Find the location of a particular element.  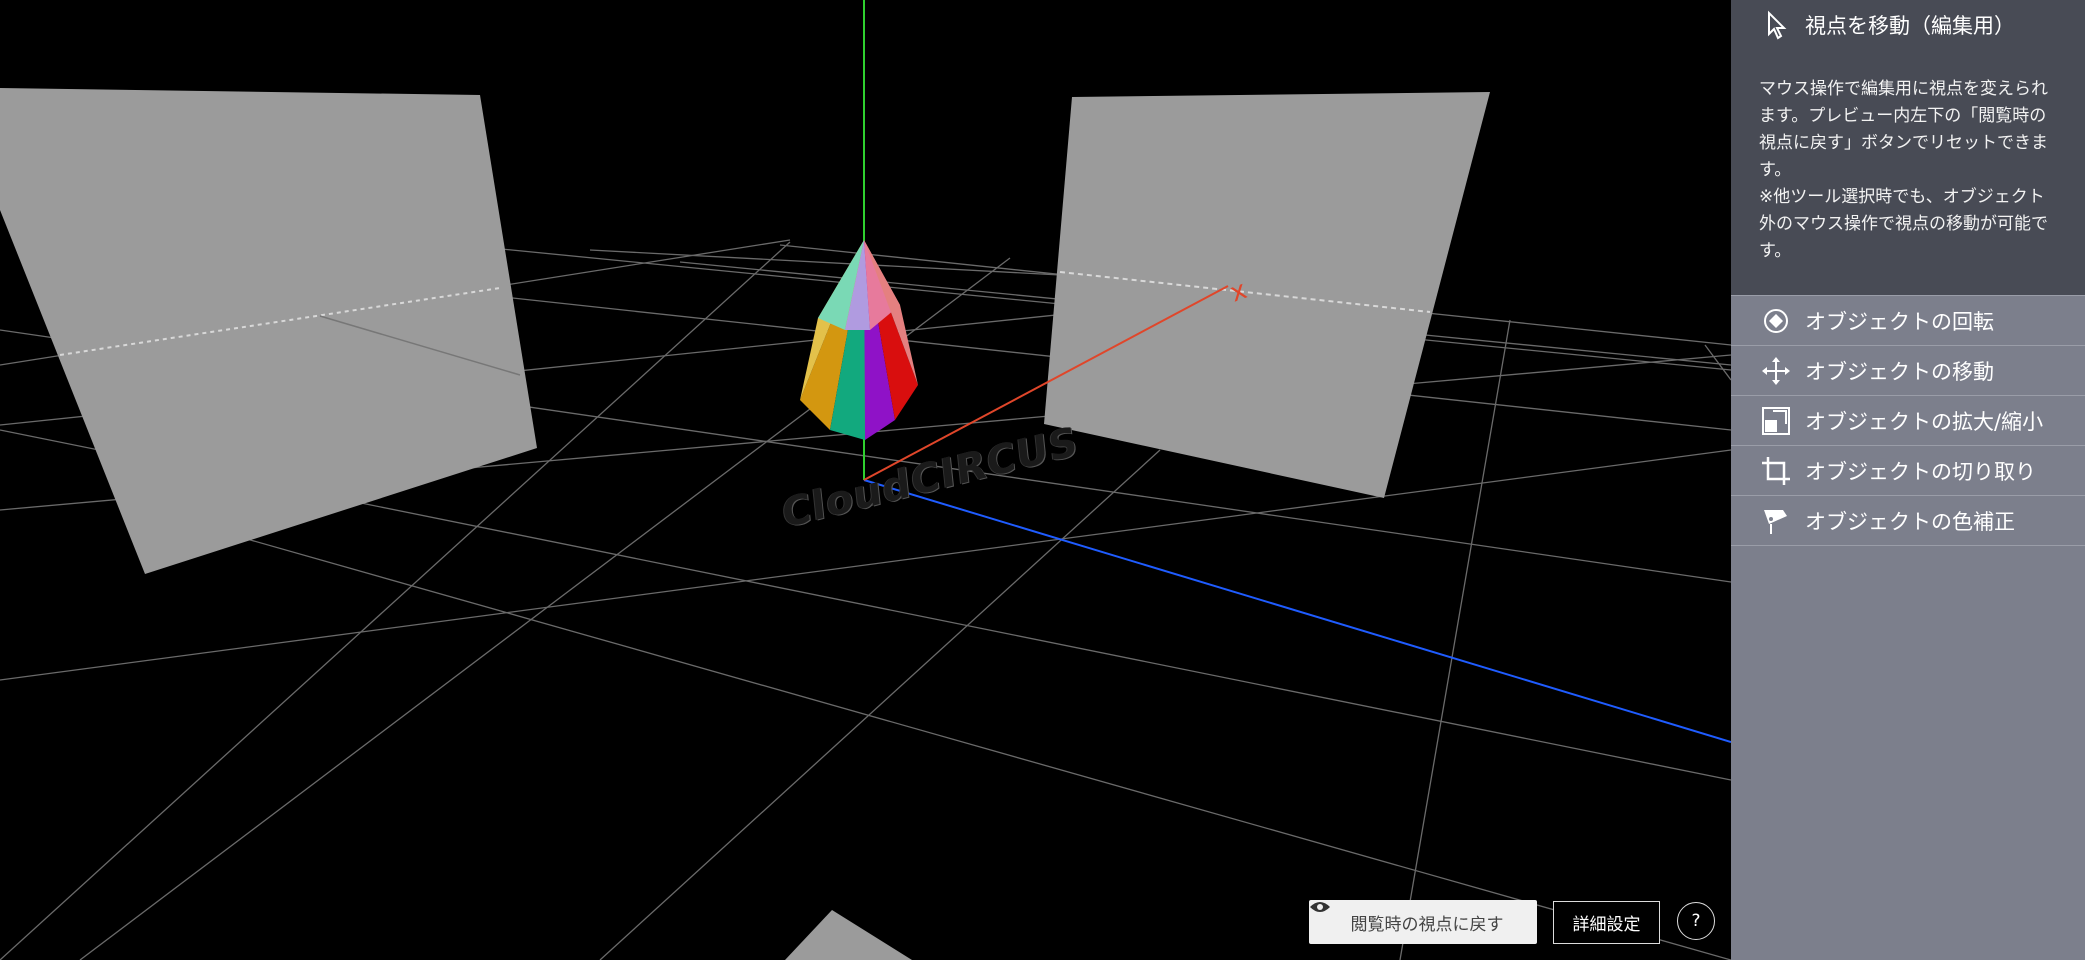

crop-icon is located at coordinates (1776, 471).